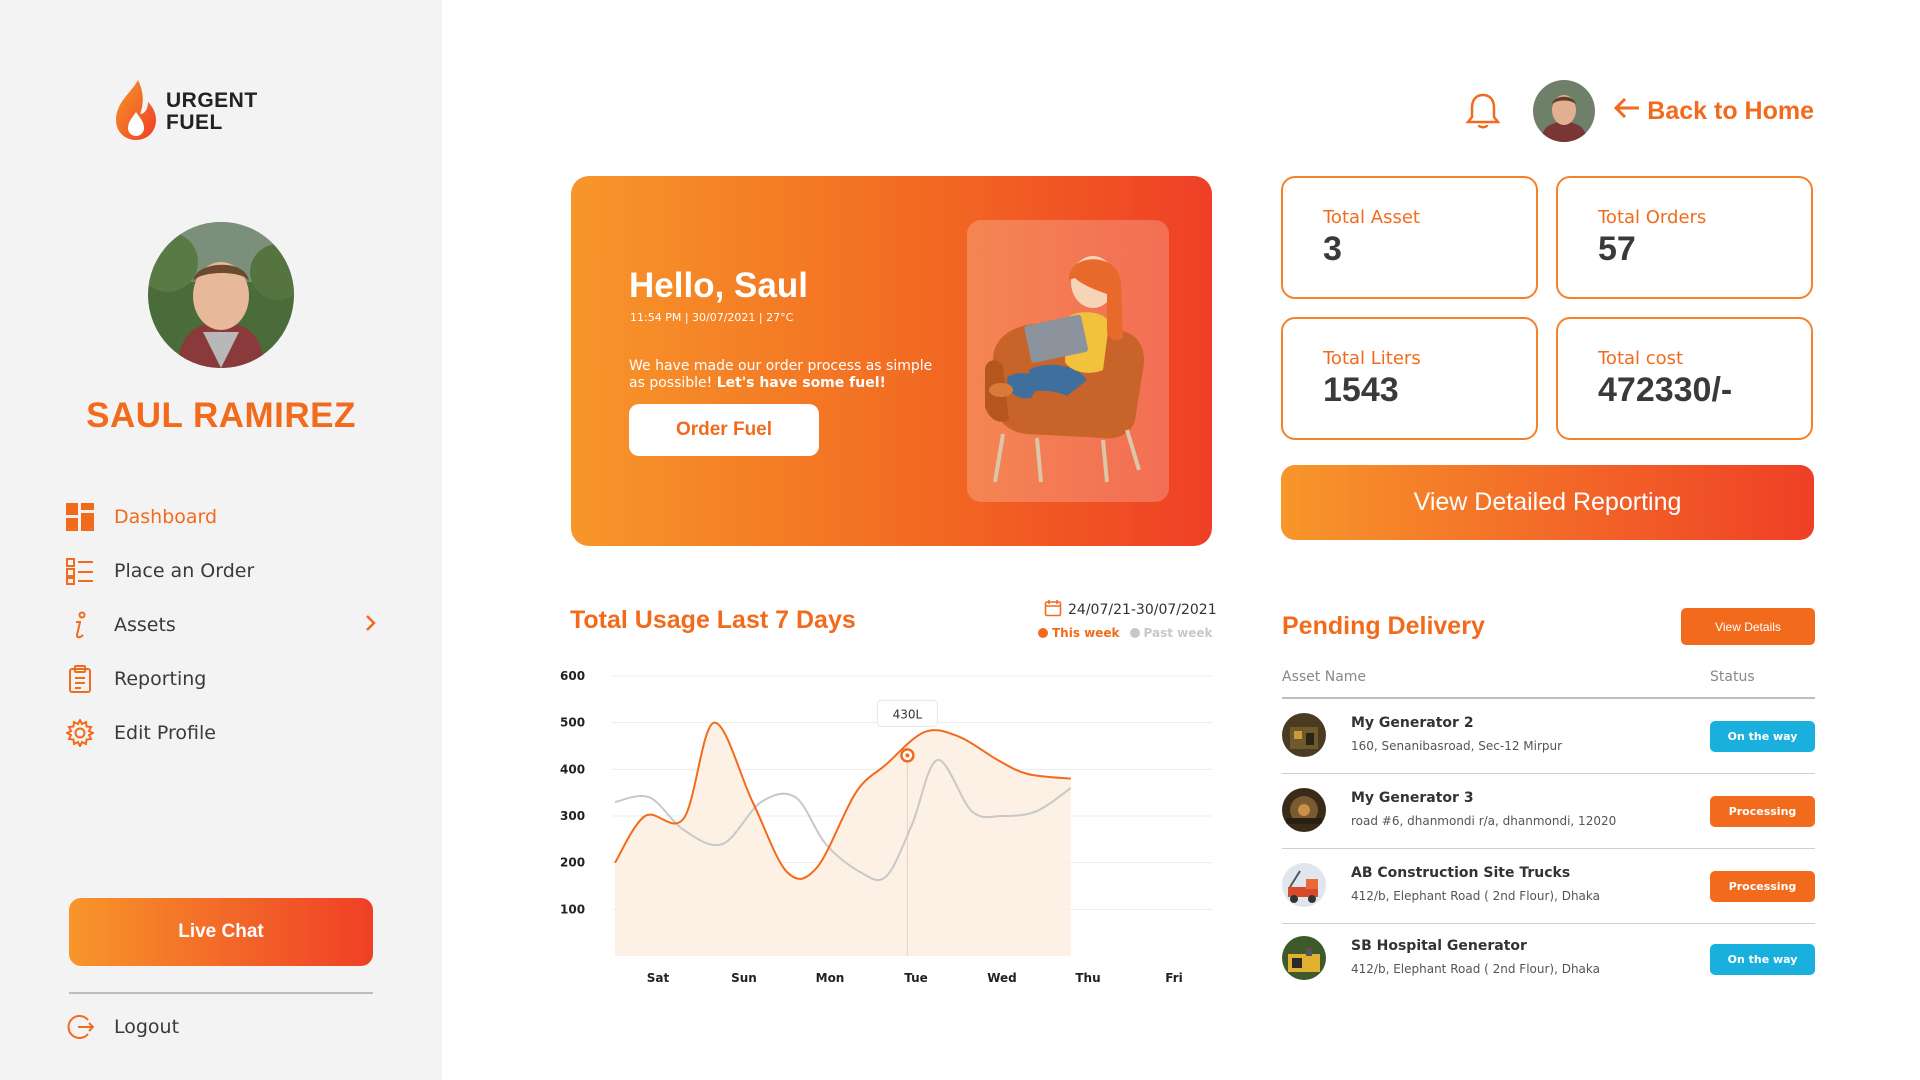 Image resolution: width=1920 pixels, height=1080 pixels. I want to click on asset-name: SB Hospital Generator, so click(1439, 946).